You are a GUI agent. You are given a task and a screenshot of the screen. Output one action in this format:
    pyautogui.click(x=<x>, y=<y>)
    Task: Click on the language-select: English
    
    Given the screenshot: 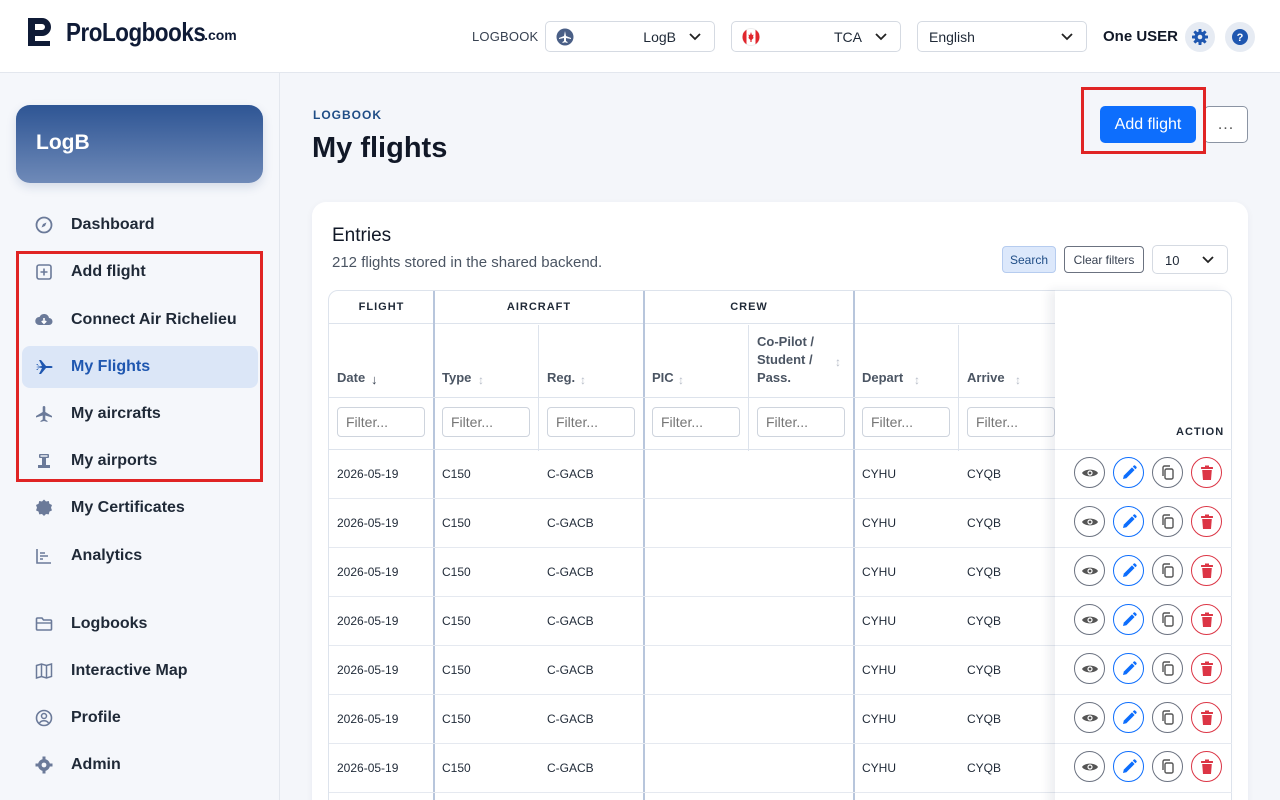 What is the action you would take?
    pyautogui.click(x=1002, y=36)
    